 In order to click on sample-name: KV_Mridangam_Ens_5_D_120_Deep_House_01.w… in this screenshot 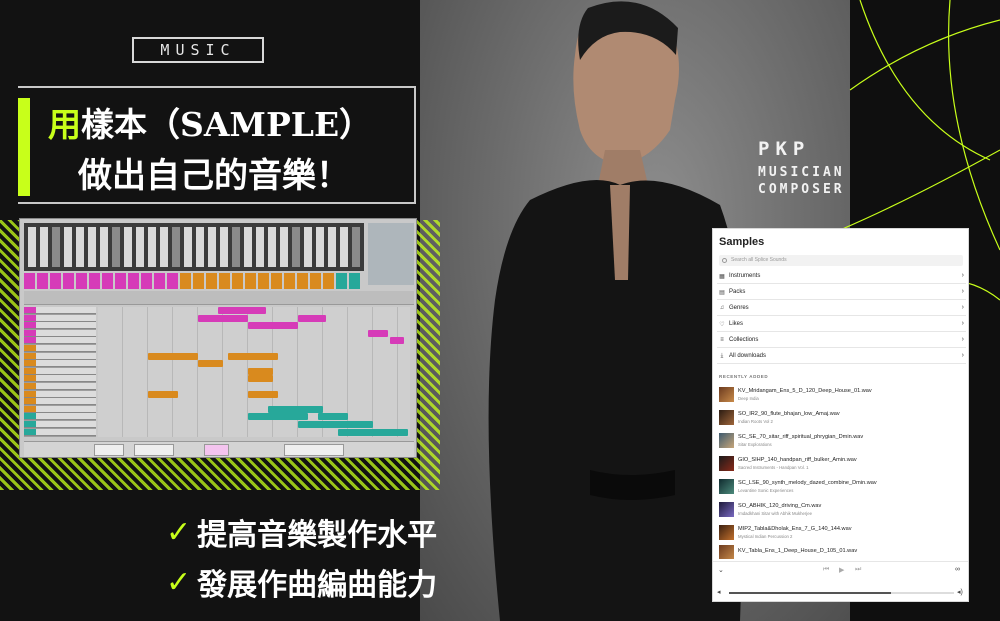, I will do `click(805, 390)`.